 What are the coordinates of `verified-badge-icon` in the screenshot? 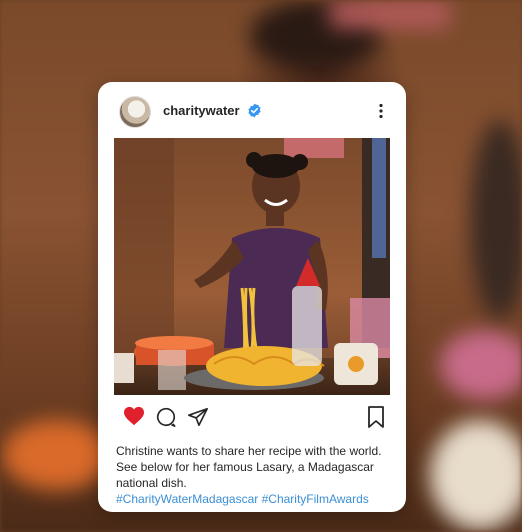 It's located at (254, 110).